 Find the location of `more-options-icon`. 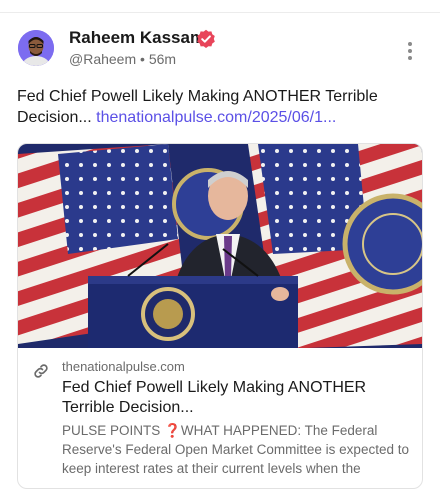

more-options-icon is located at coordinates (410, 51).